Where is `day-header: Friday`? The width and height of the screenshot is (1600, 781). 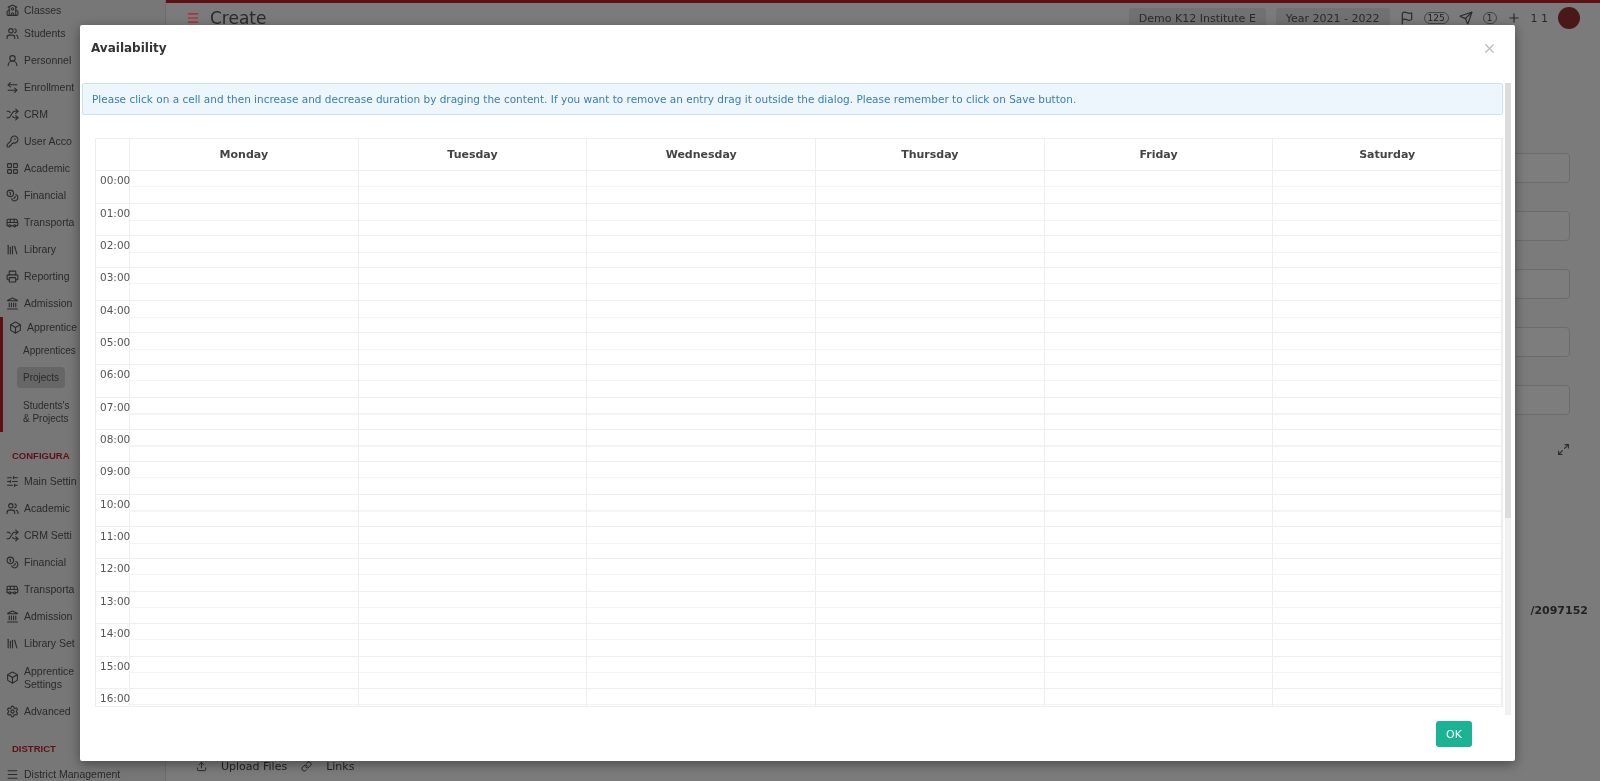
day-header: Friday is located at coordinates (1159, 155).